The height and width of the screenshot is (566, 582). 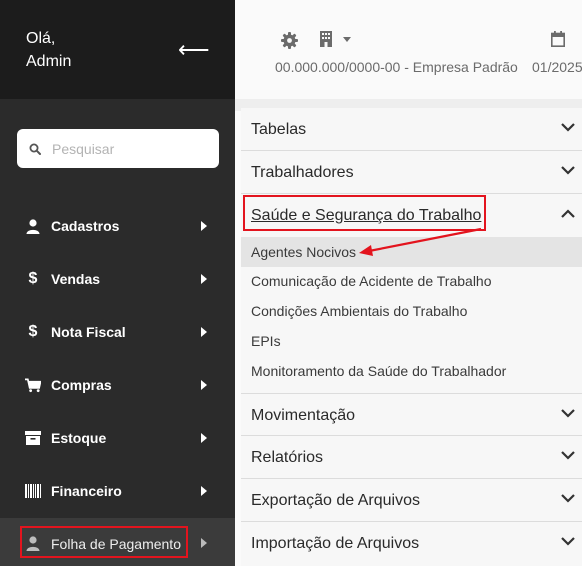 What do you see at coordinates (86, 491) in the screenshot?
I see `sidebar-item-label: Financeiro` at bounding box center [86, 491].